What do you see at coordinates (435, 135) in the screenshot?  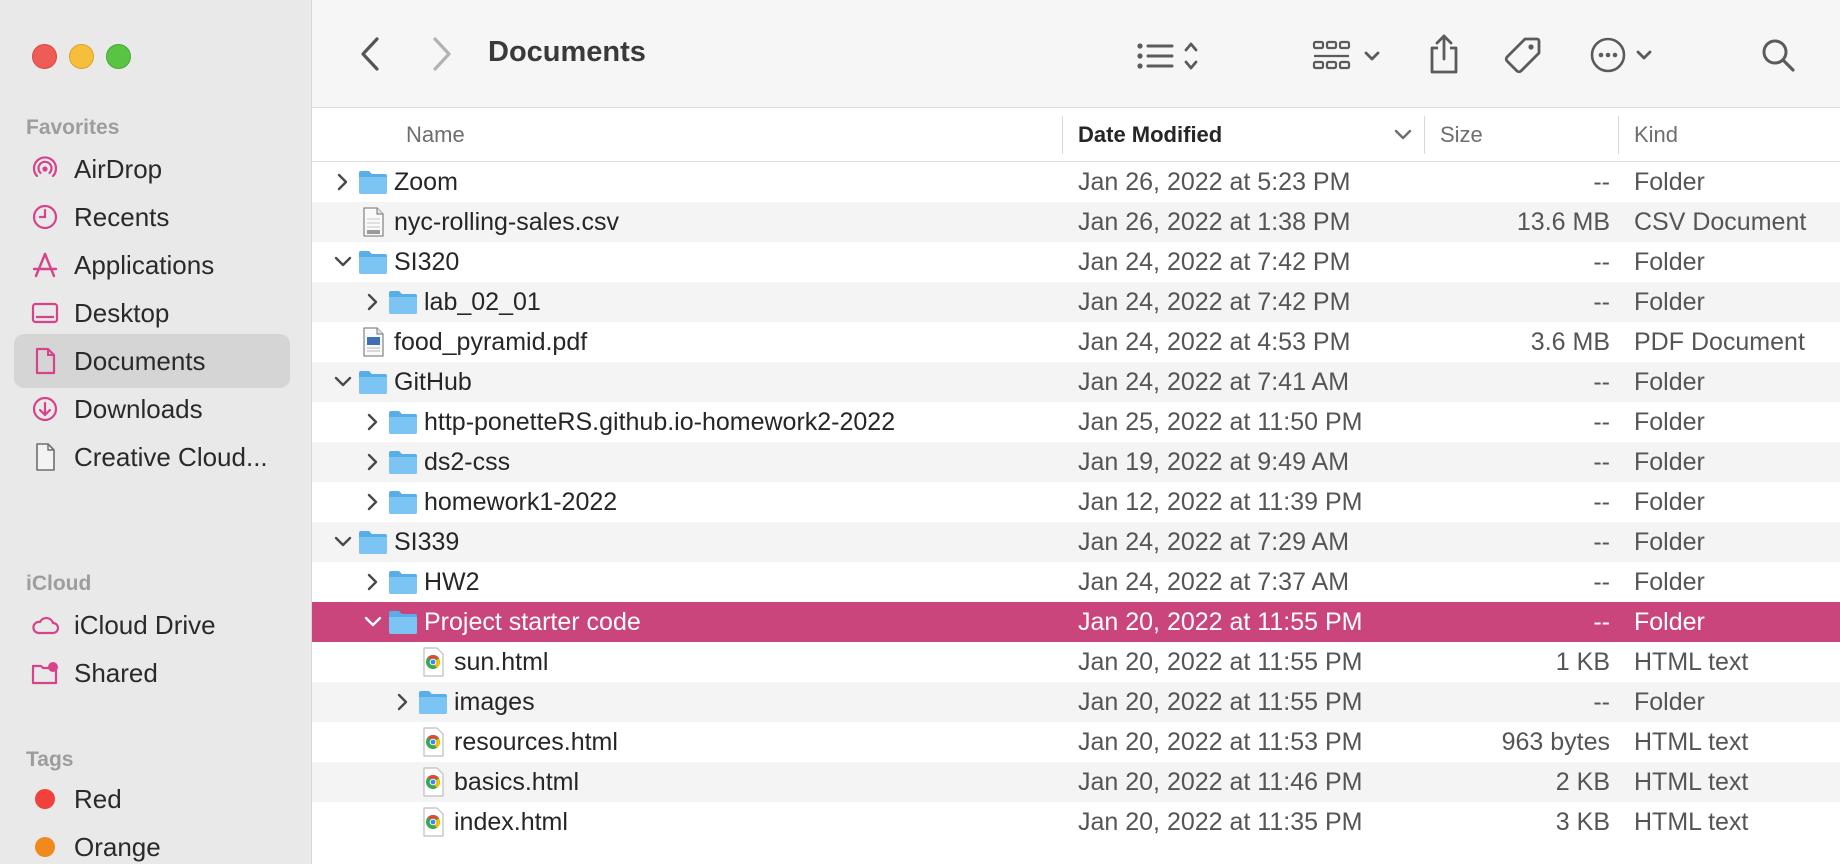 I see `name-column-header: Name` at bounding box center [435, 135].